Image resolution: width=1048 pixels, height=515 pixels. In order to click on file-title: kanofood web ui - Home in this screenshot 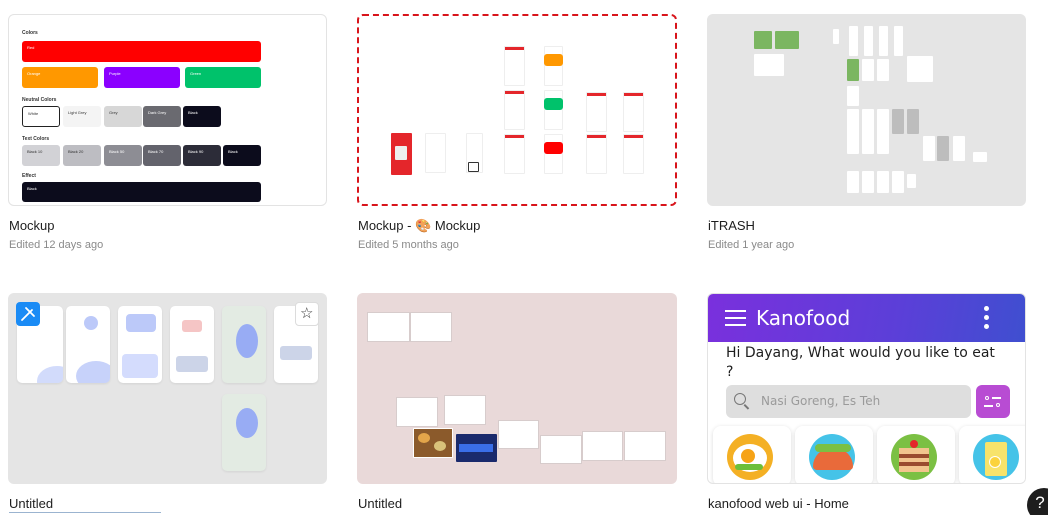, I will do `click(778, 503)`.